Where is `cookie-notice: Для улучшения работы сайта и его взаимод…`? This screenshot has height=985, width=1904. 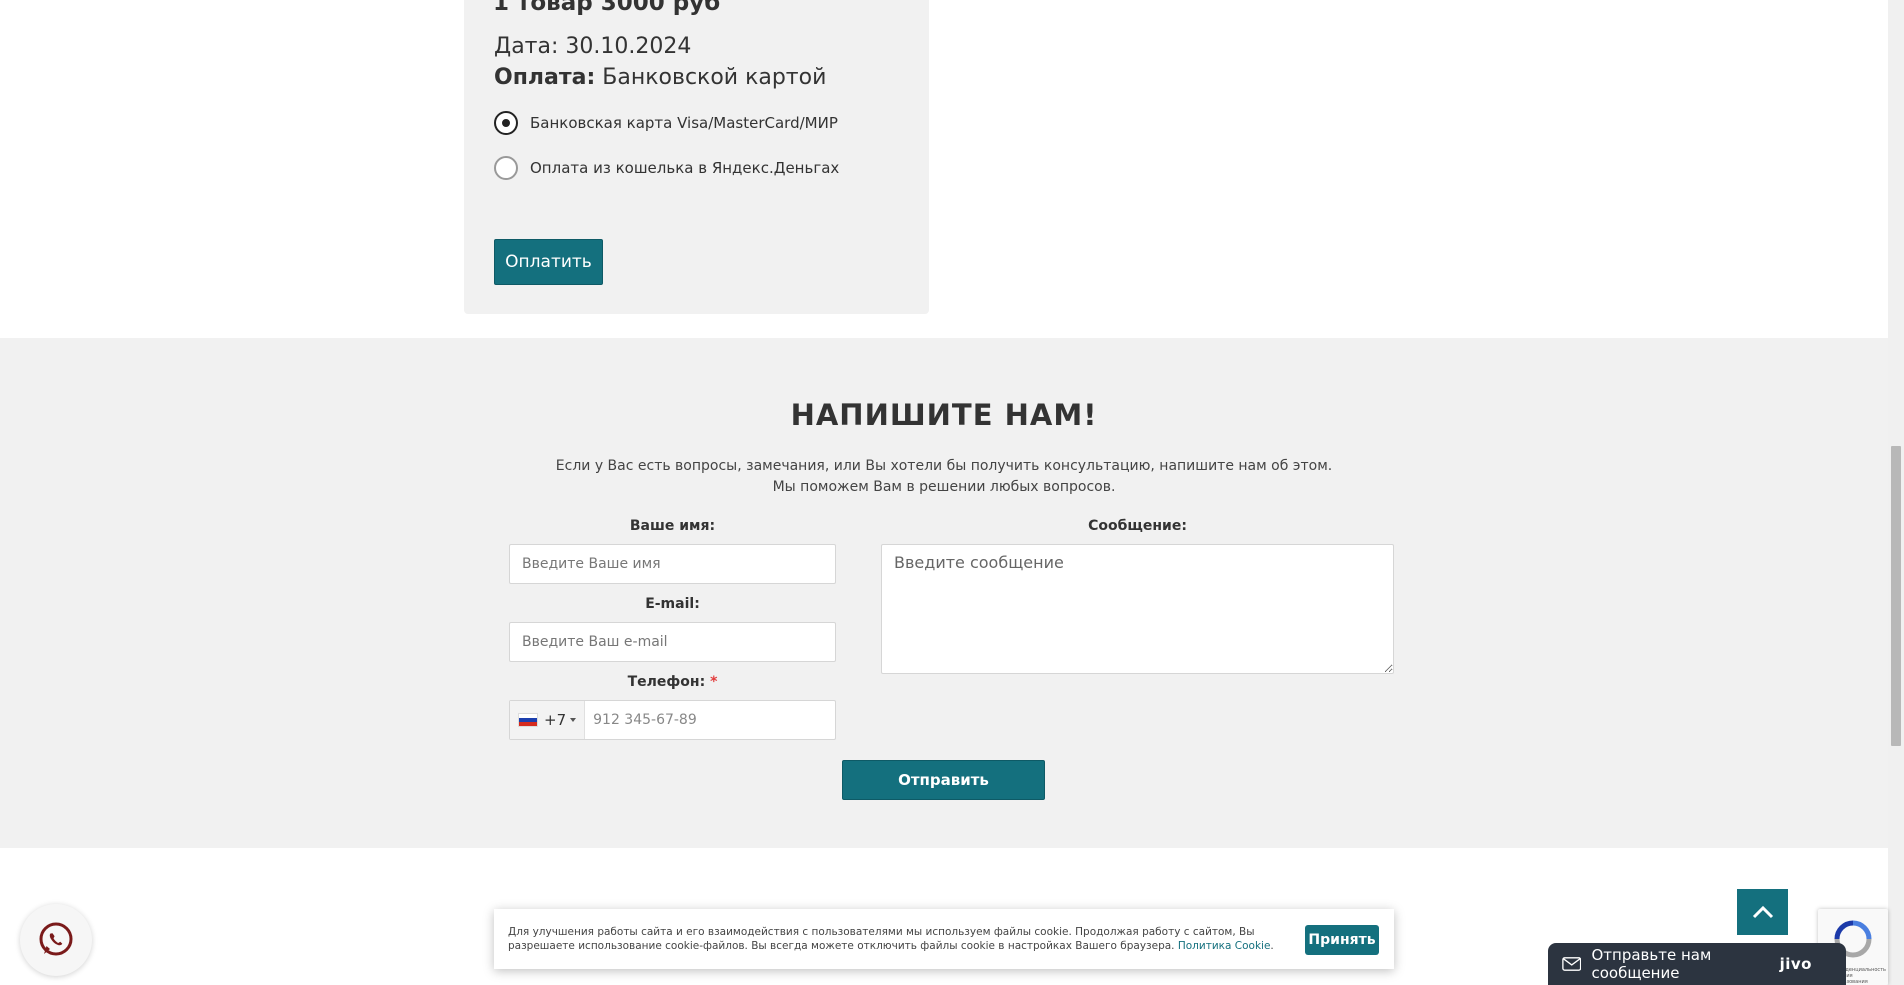
cookie-notice: Для улучшения работы сайта и его взаимод… is located at coordinates (891, 939).